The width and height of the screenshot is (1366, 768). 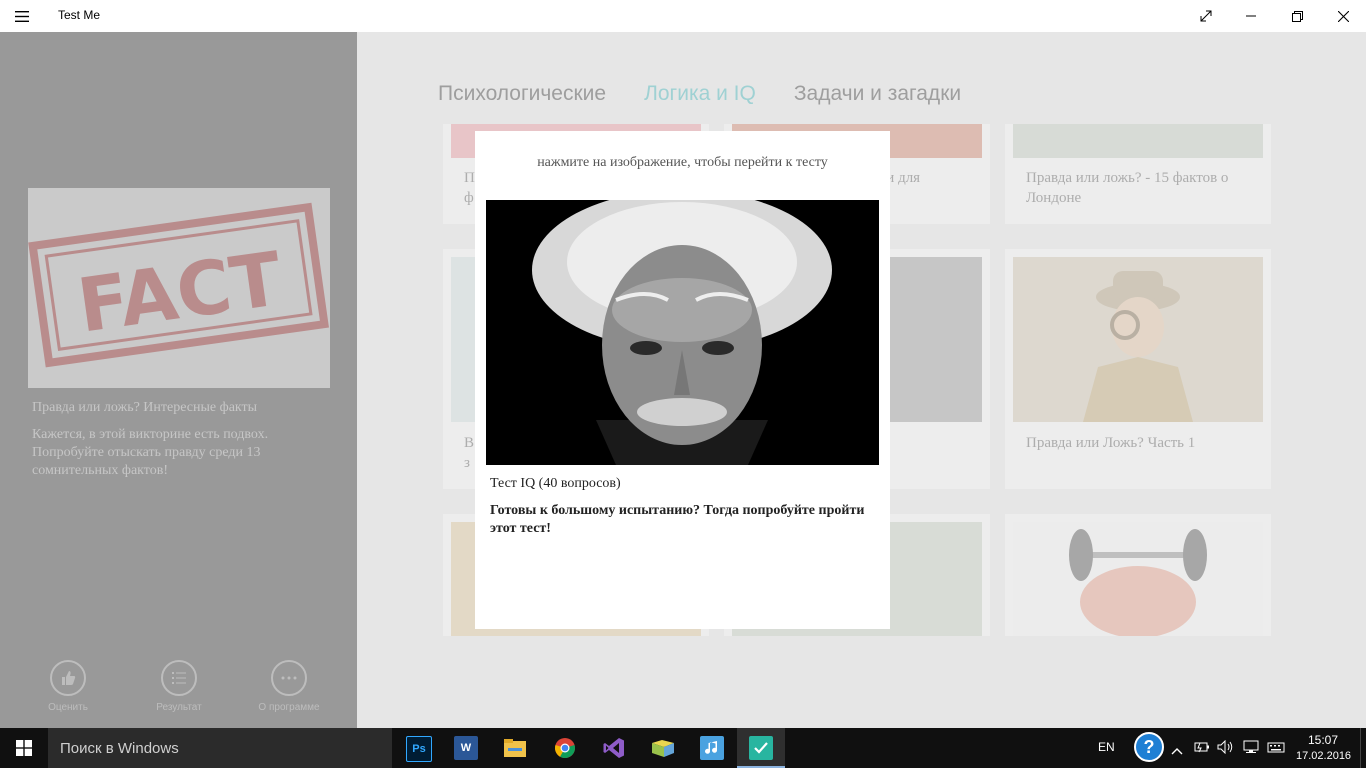 I want to click on show-hidden-icons-icon, so click(x=1177, y=751).